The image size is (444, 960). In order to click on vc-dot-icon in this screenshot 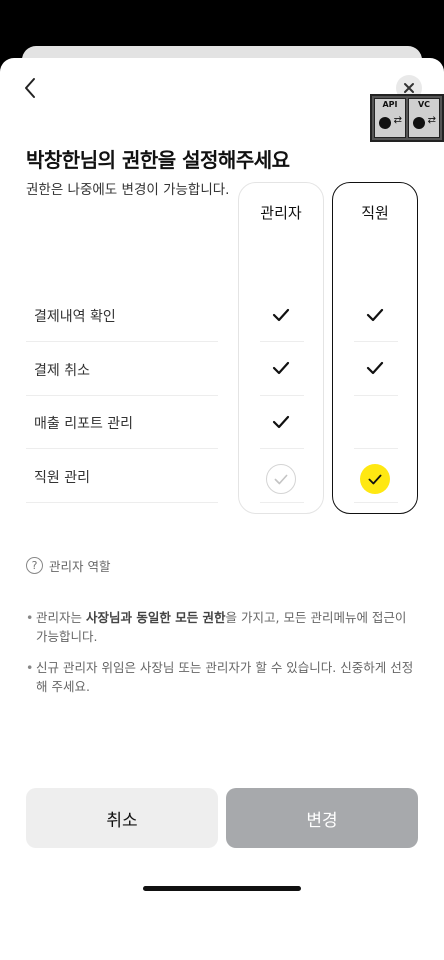, I will do `click(419, 123)`.